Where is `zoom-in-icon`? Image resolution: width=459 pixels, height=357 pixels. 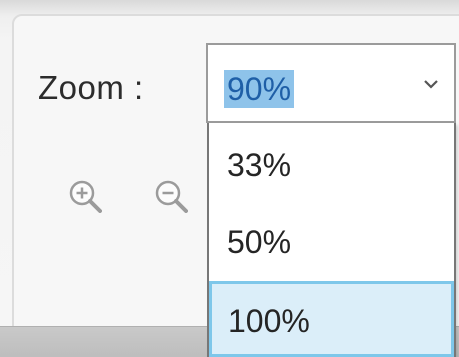
zoom-in-icon is located at coordinates (86, 197).